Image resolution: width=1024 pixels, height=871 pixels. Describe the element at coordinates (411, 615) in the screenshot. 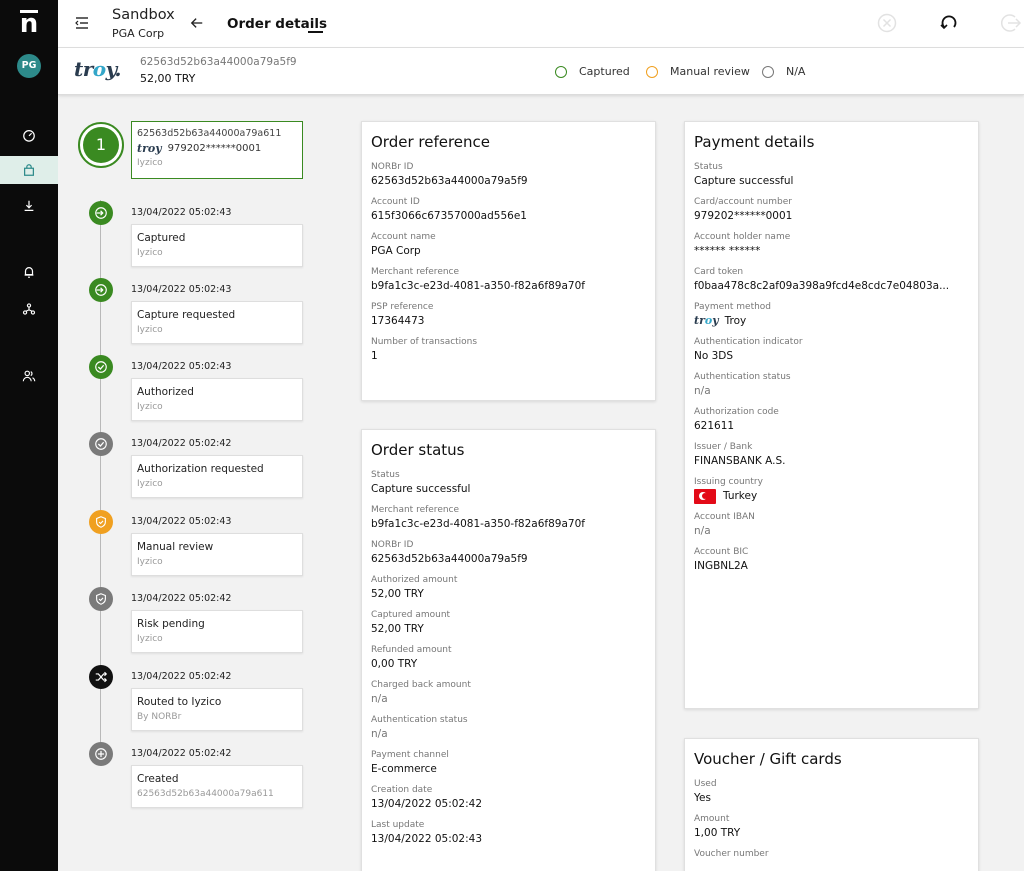

I see `field-label: Captured amount` at that location.